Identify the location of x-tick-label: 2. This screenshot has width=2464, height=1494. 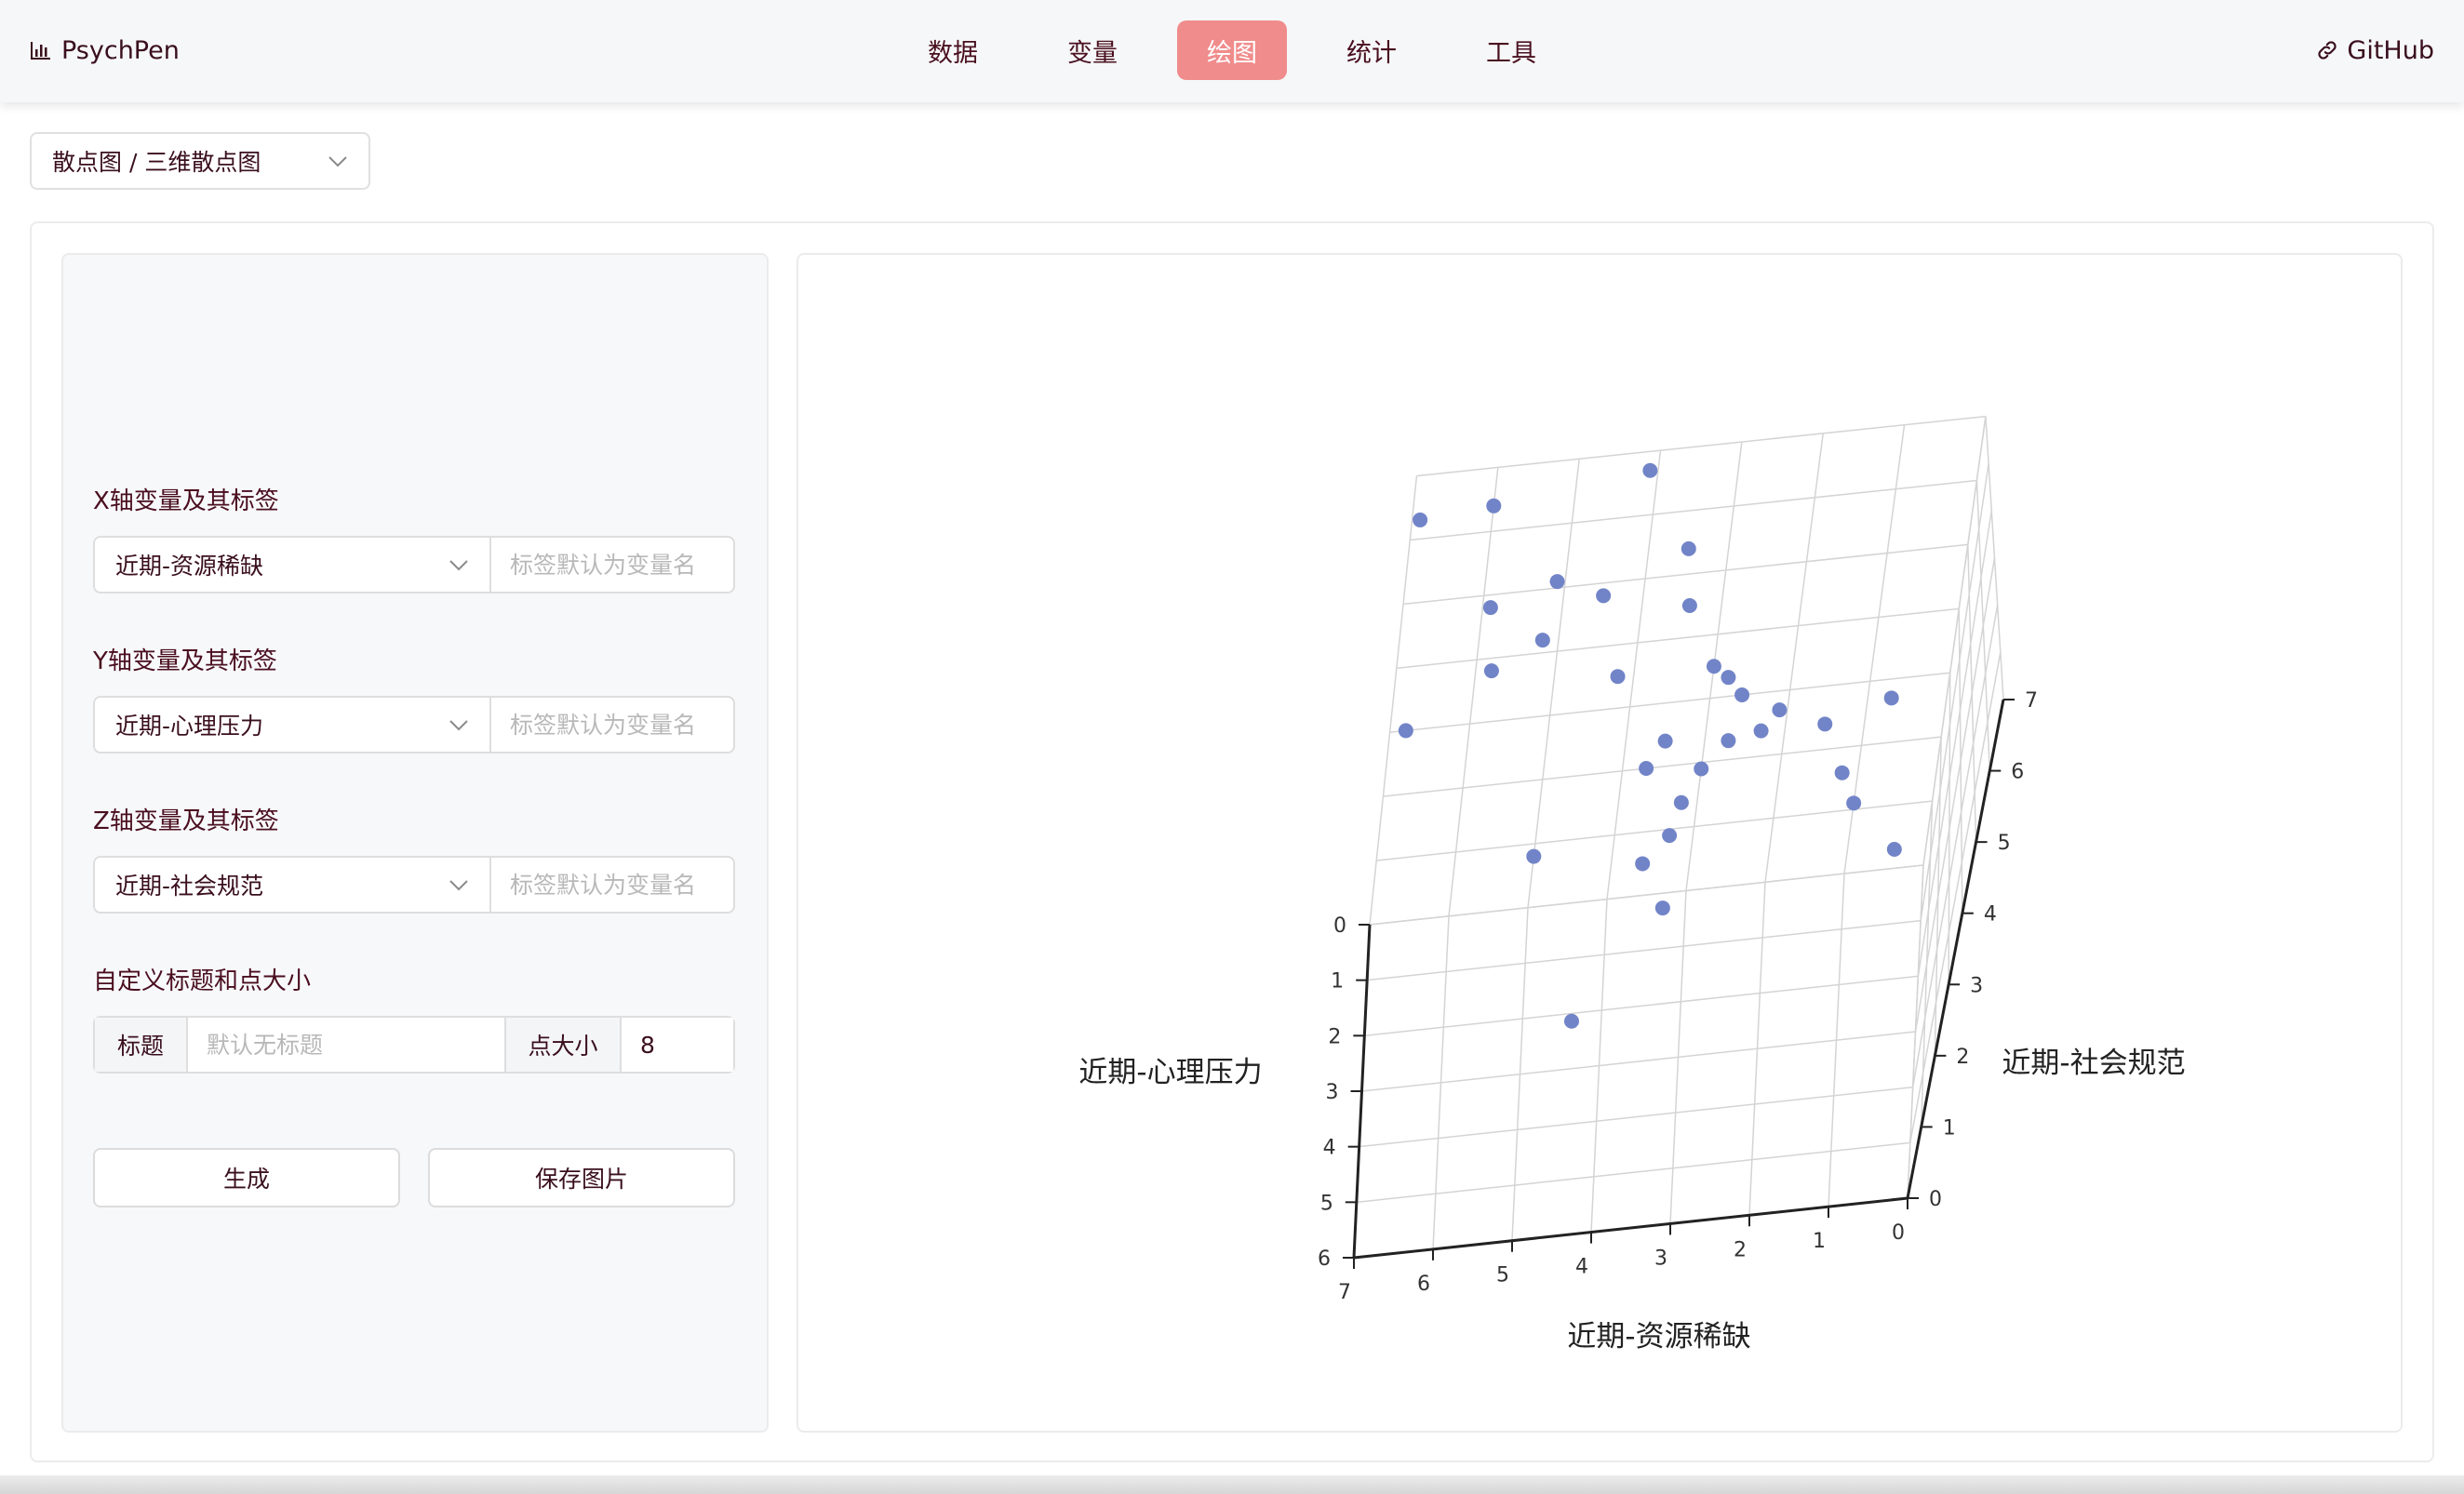
(1740, 1250).